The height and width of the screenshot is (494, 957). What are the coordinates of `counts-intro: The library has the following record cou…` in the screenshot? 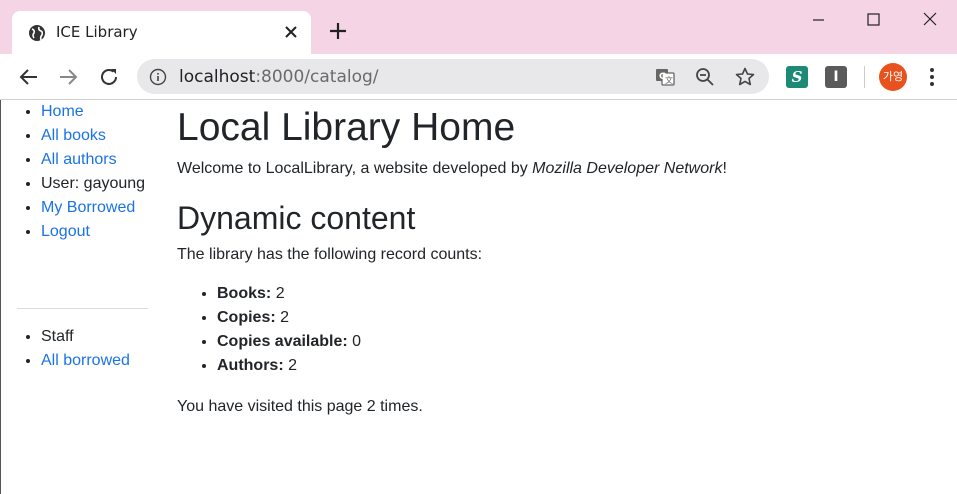 It's located at (330, 254).